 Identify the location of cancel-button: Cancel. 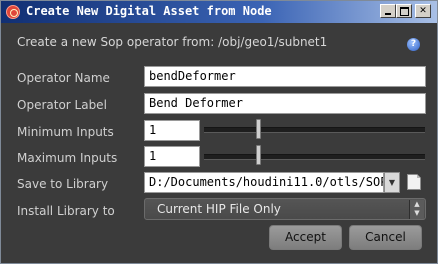
(385, 237).